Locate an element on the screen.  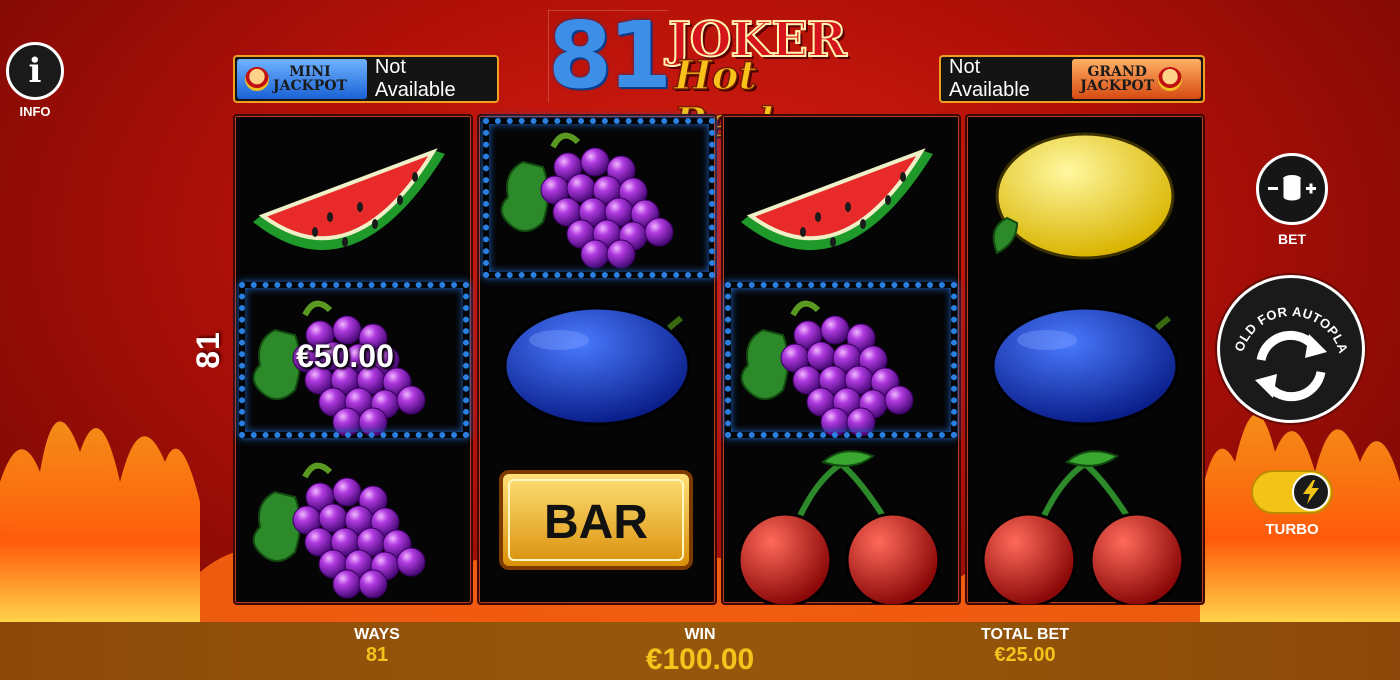
spin-button: HOLD FOR AUTOPLAY is located at coordinates (1291, 349).